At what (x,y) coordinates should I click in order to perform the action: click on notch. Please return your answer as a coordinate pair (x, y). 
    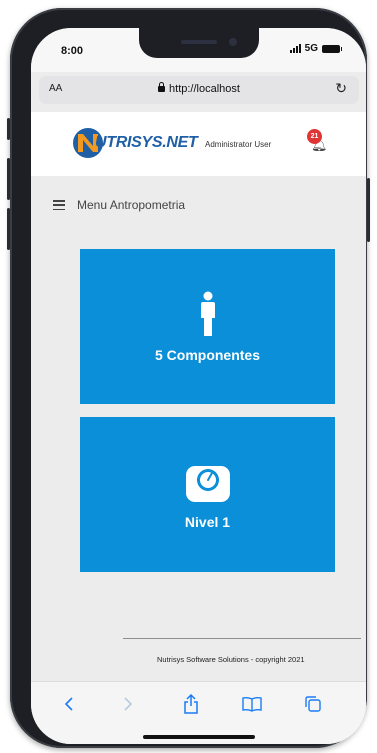
    Looking at the image, I should click on (199, 43).